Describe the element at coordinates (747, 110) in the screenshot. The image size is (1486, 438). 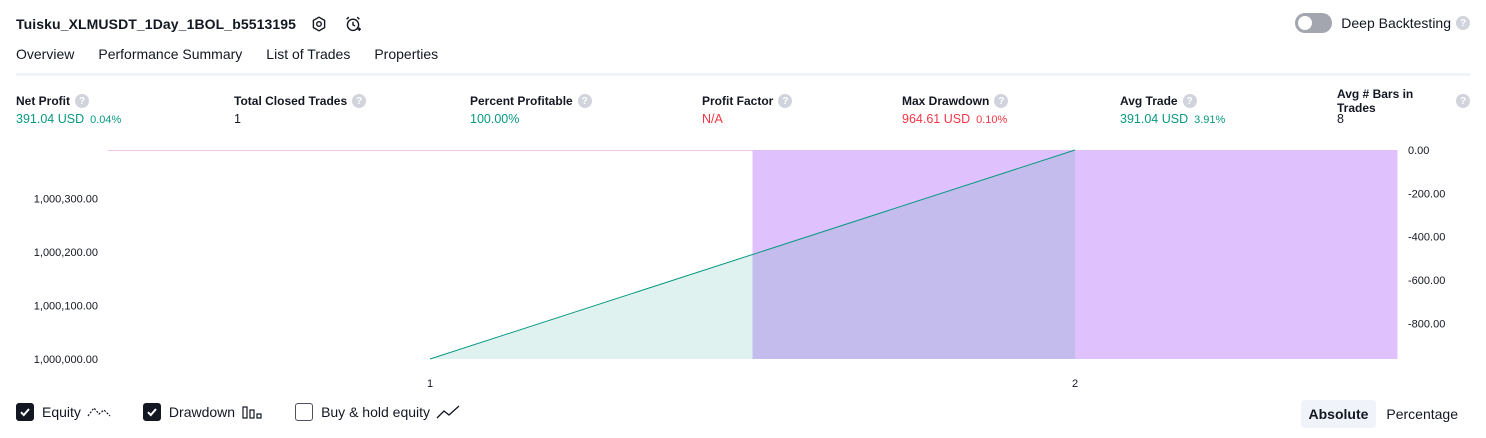
I see `metric-profit-factor: Profit Factor? N/A` at that location.